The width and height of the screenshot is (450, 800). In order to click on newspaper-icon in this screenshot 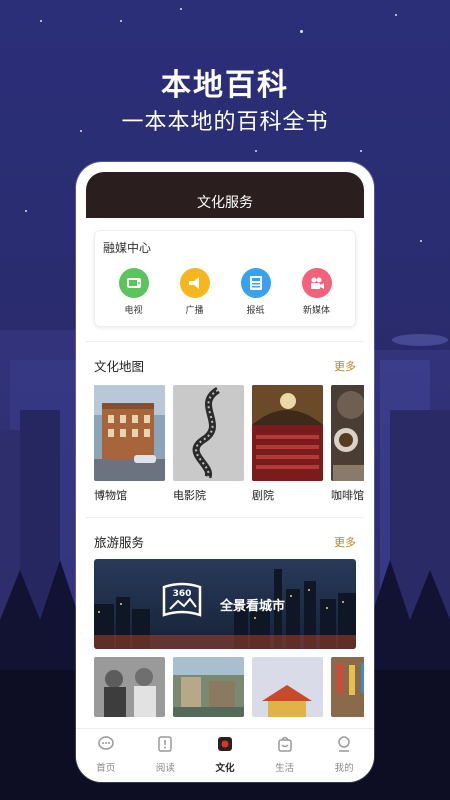, I will do `click(255, 283)`.